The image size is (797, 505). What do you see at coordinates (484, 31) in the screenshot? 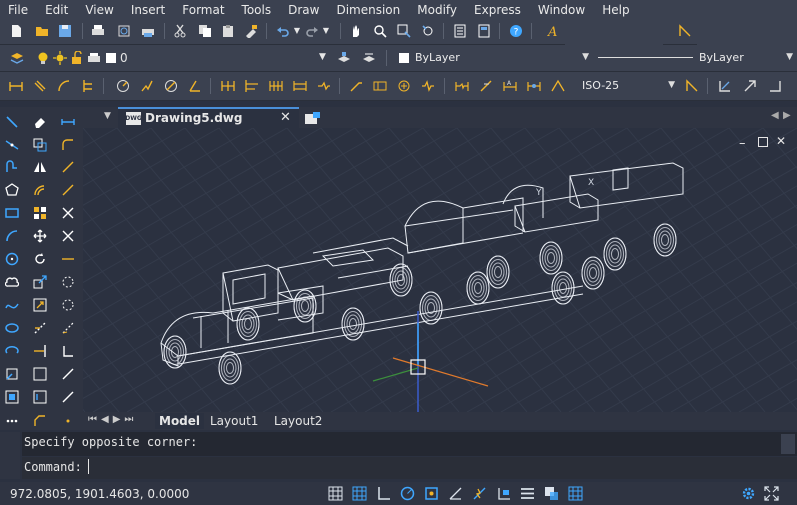
I see `design-center-icon` at bounding box center [484, 31].